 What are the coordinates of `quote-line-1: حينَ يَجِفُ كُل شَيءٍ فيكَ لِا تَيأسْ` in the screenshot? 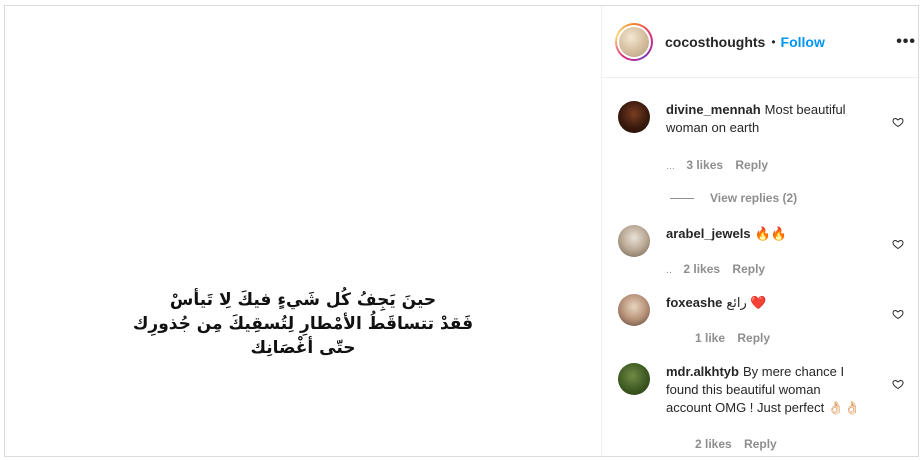 It's located at (303, 300).